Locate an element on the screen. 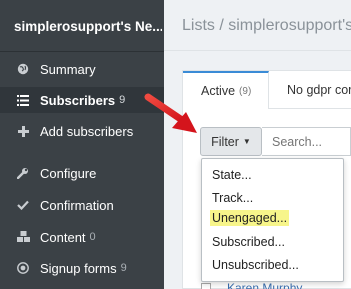 This screenshot has height=289, width=351. row-checkbox is located at coordinates (206, 286).